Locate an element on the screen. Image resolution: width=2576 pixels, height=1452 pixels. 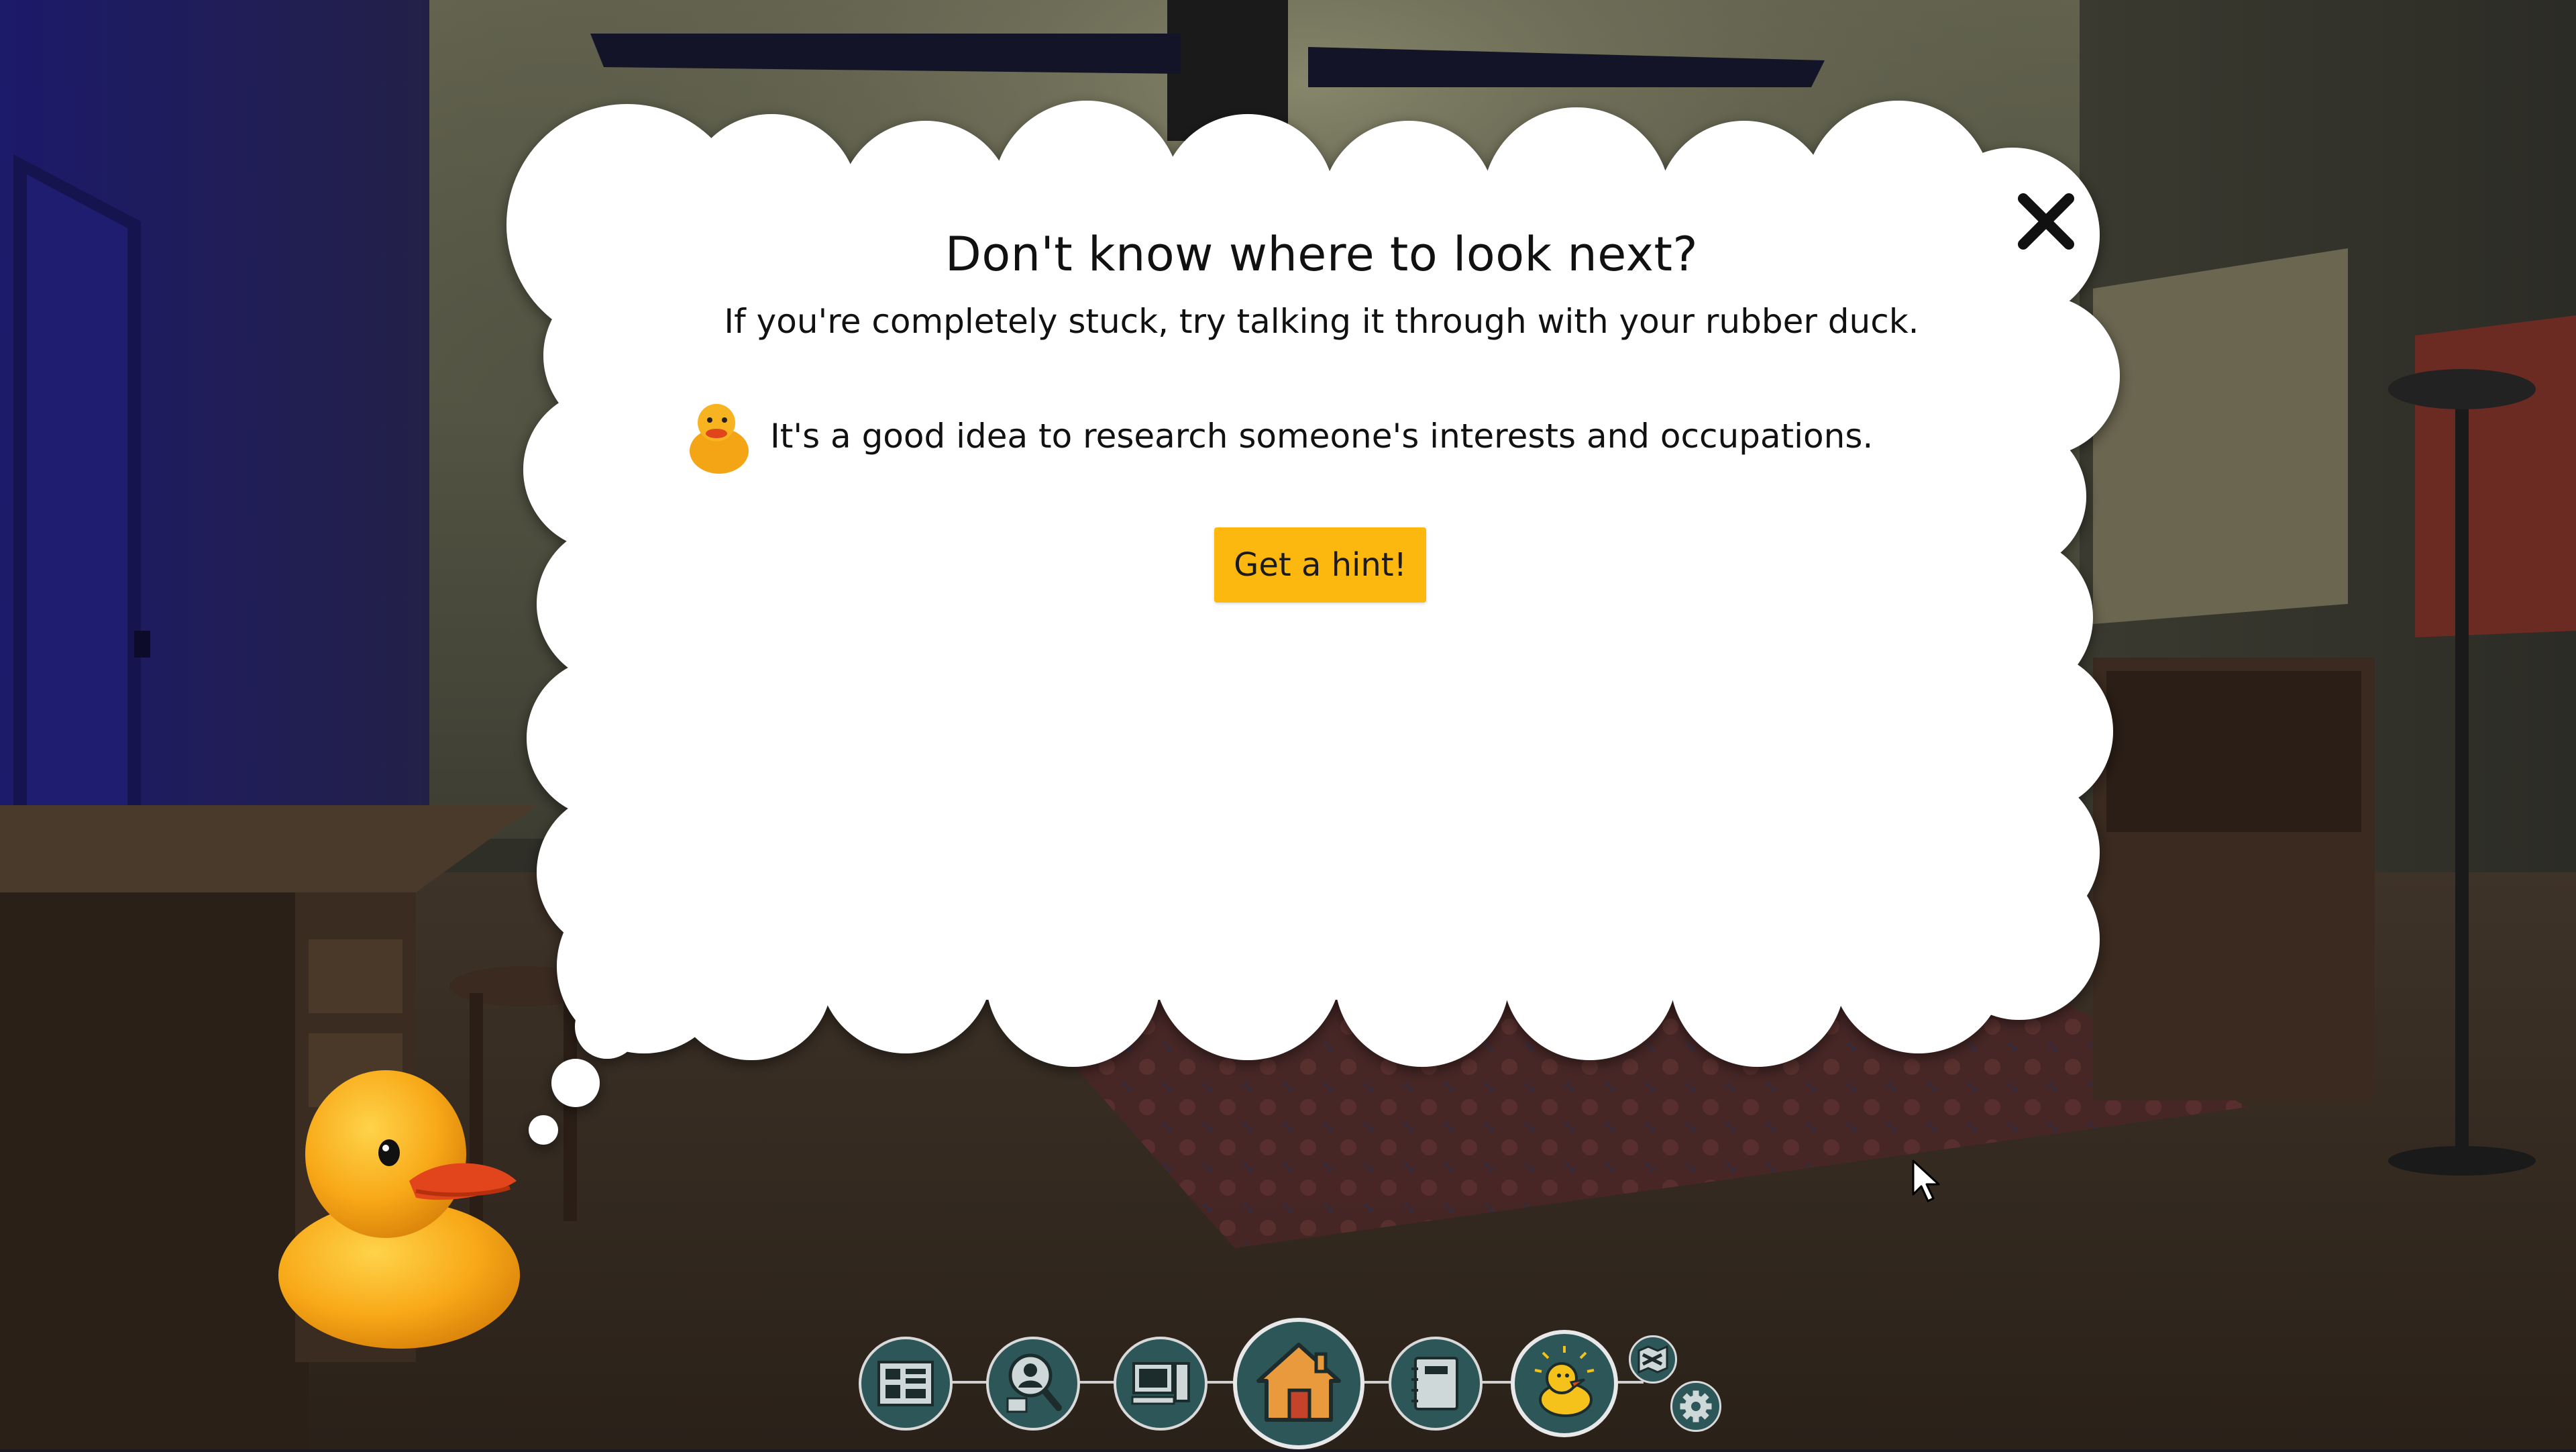
get-hint-button: Get a hint! is located at coordinates (1320, 565).